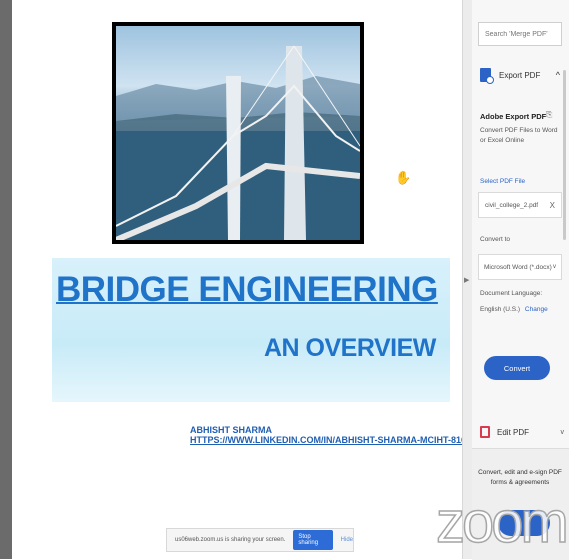  I want to click on hide-link: Hide, so click(347, 540).